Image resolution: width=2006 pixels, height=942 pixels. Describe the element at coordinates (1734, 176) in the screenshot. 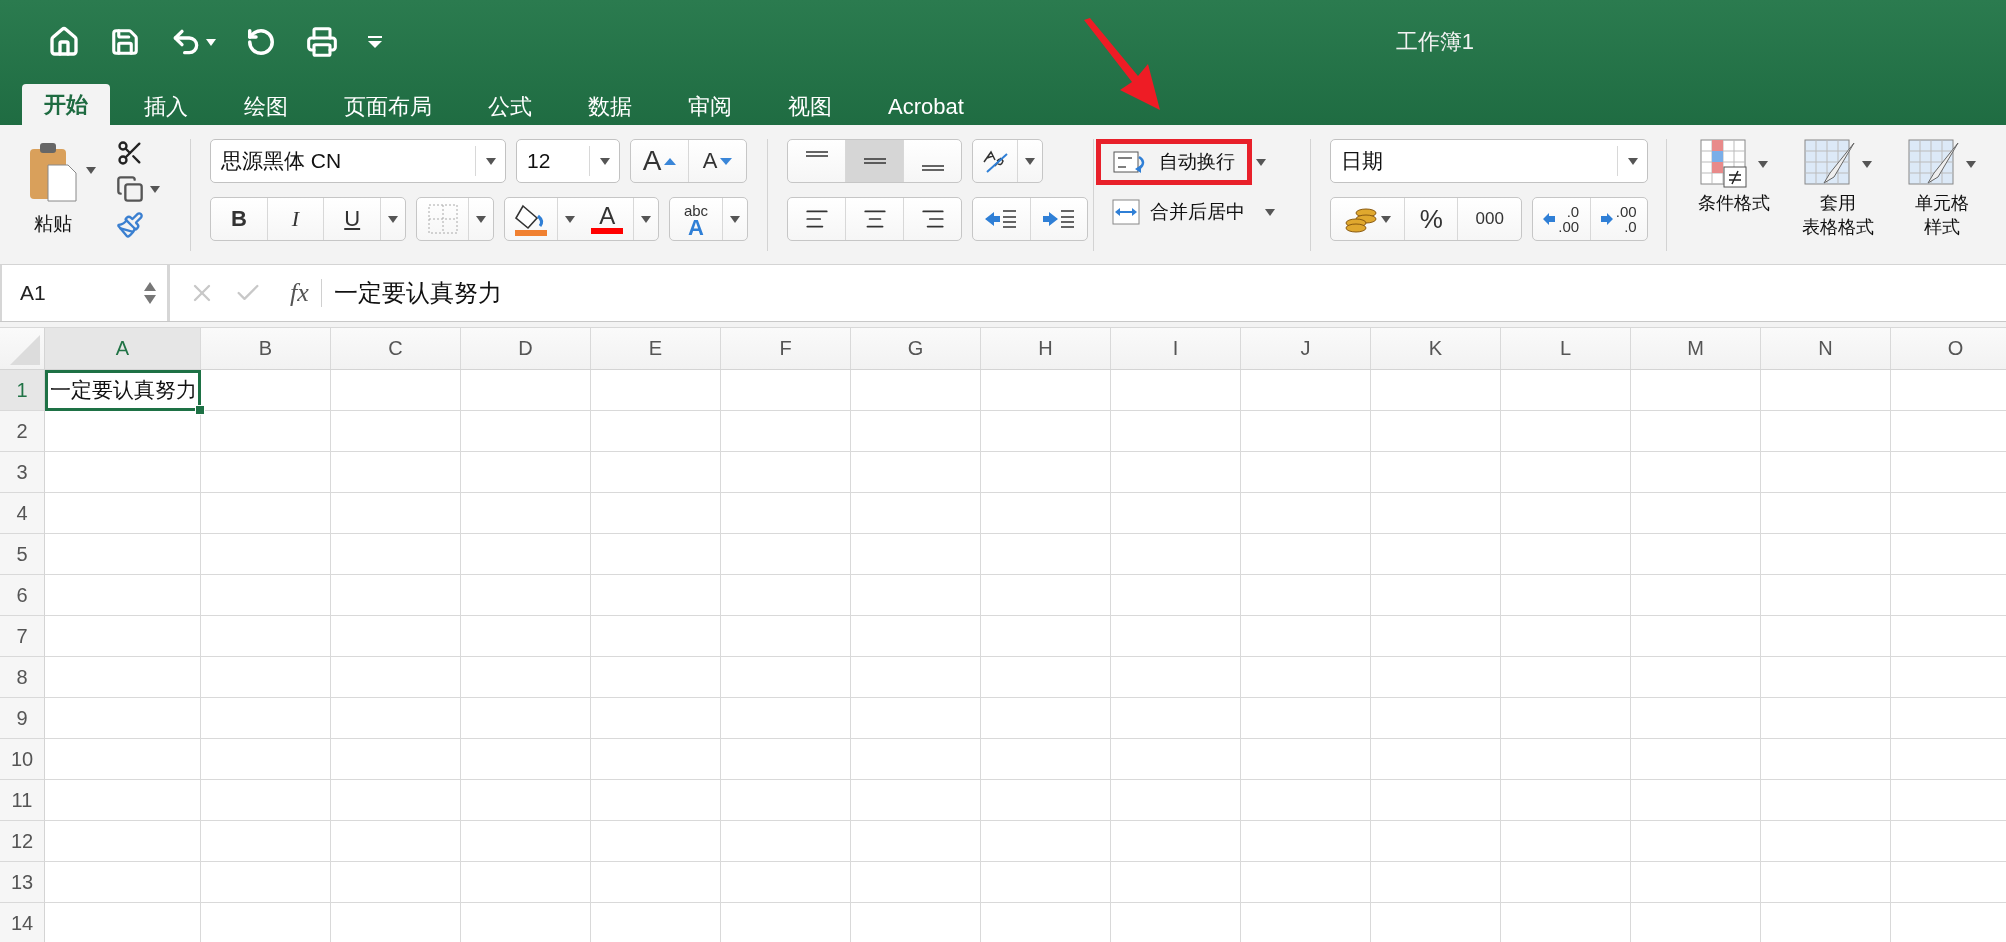

I see `styles-button: 条件格式` at that location.